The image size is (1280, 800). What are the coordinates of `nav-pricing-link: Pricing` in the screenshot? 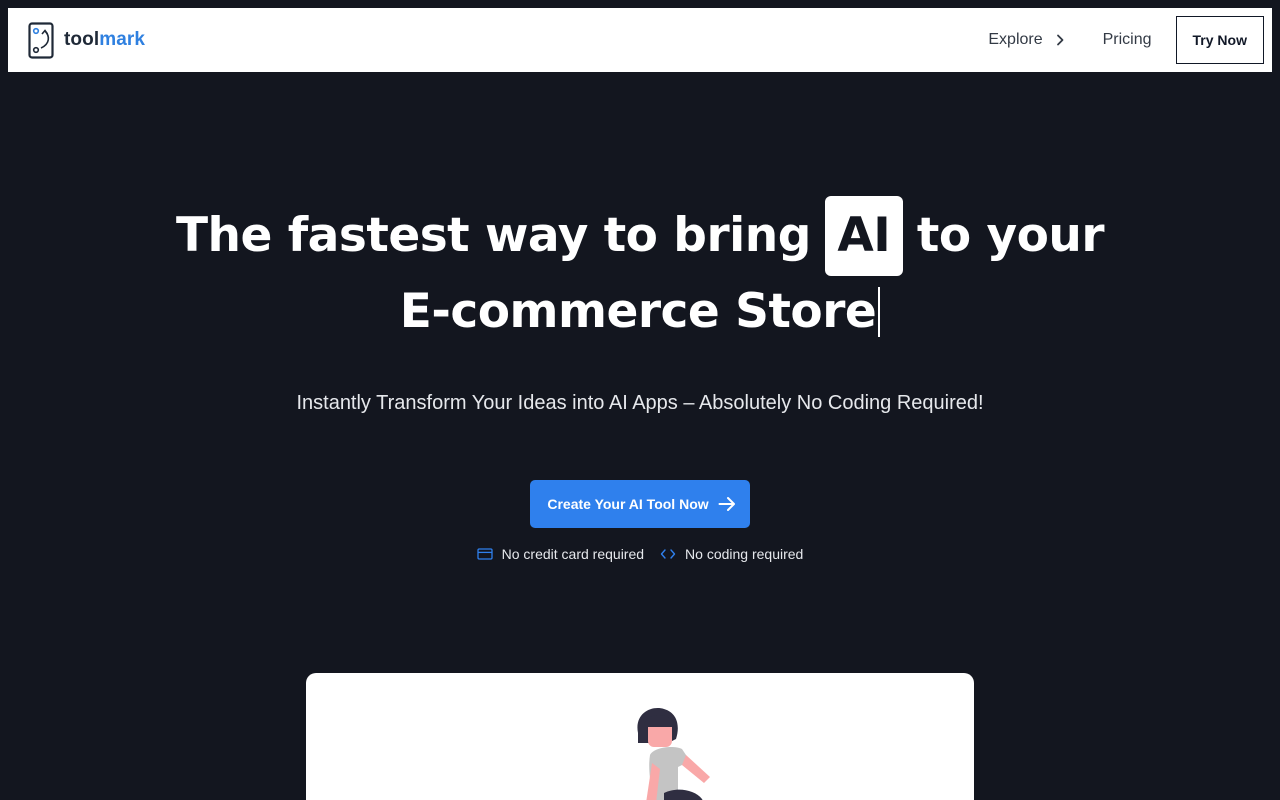 It's located at (1127, 40).